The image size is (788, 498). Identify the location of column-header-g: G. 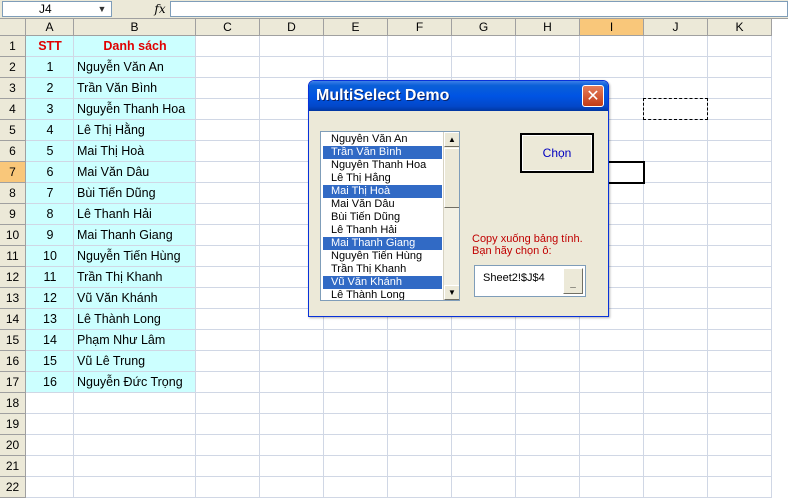
(484, 27).